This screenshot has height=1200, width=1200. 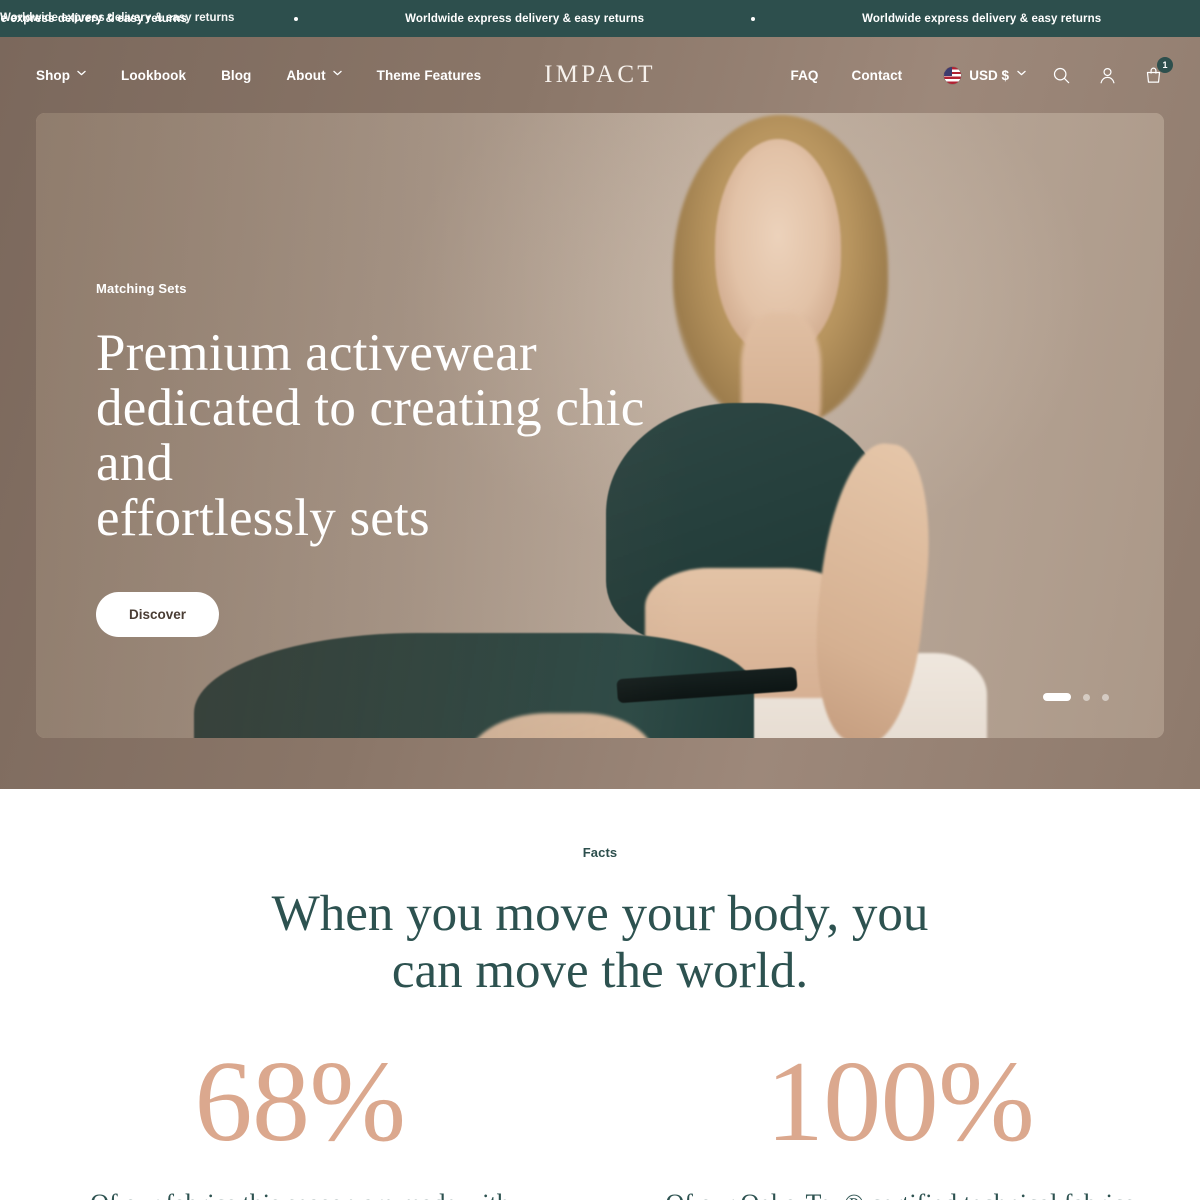 What do you see at coordinates (1165, 65) in the screenshot?
I see `cart-count-badge: 1` at bounding box center [1165, 65].